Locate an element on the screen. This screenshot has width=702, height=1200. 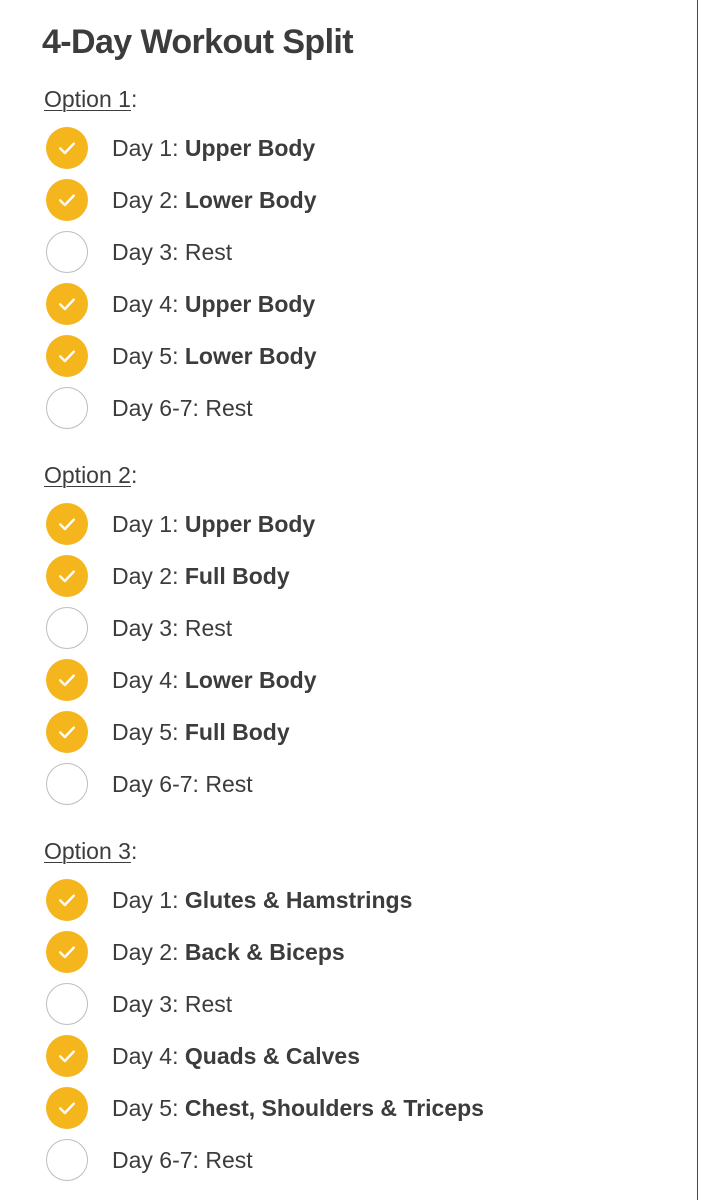
day-label: Day 6-7: Rest is located at coordinates (182, 784).